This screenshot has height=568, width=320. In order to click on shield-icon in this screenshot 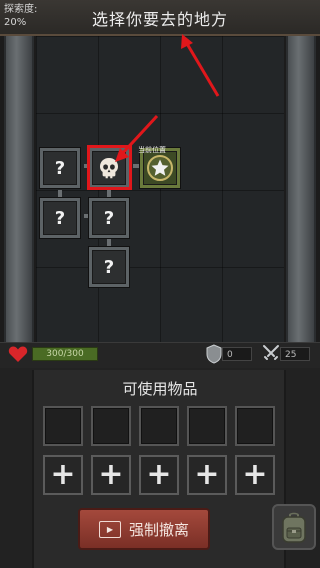, I will do `click(214, 354)`.